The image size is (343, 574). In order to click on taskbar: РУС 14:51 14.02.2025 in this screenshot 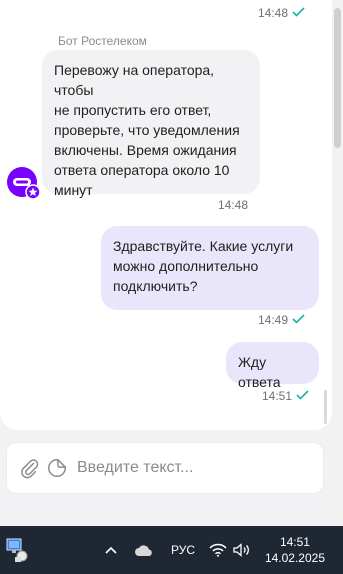, I will do `click(171, 550)`.